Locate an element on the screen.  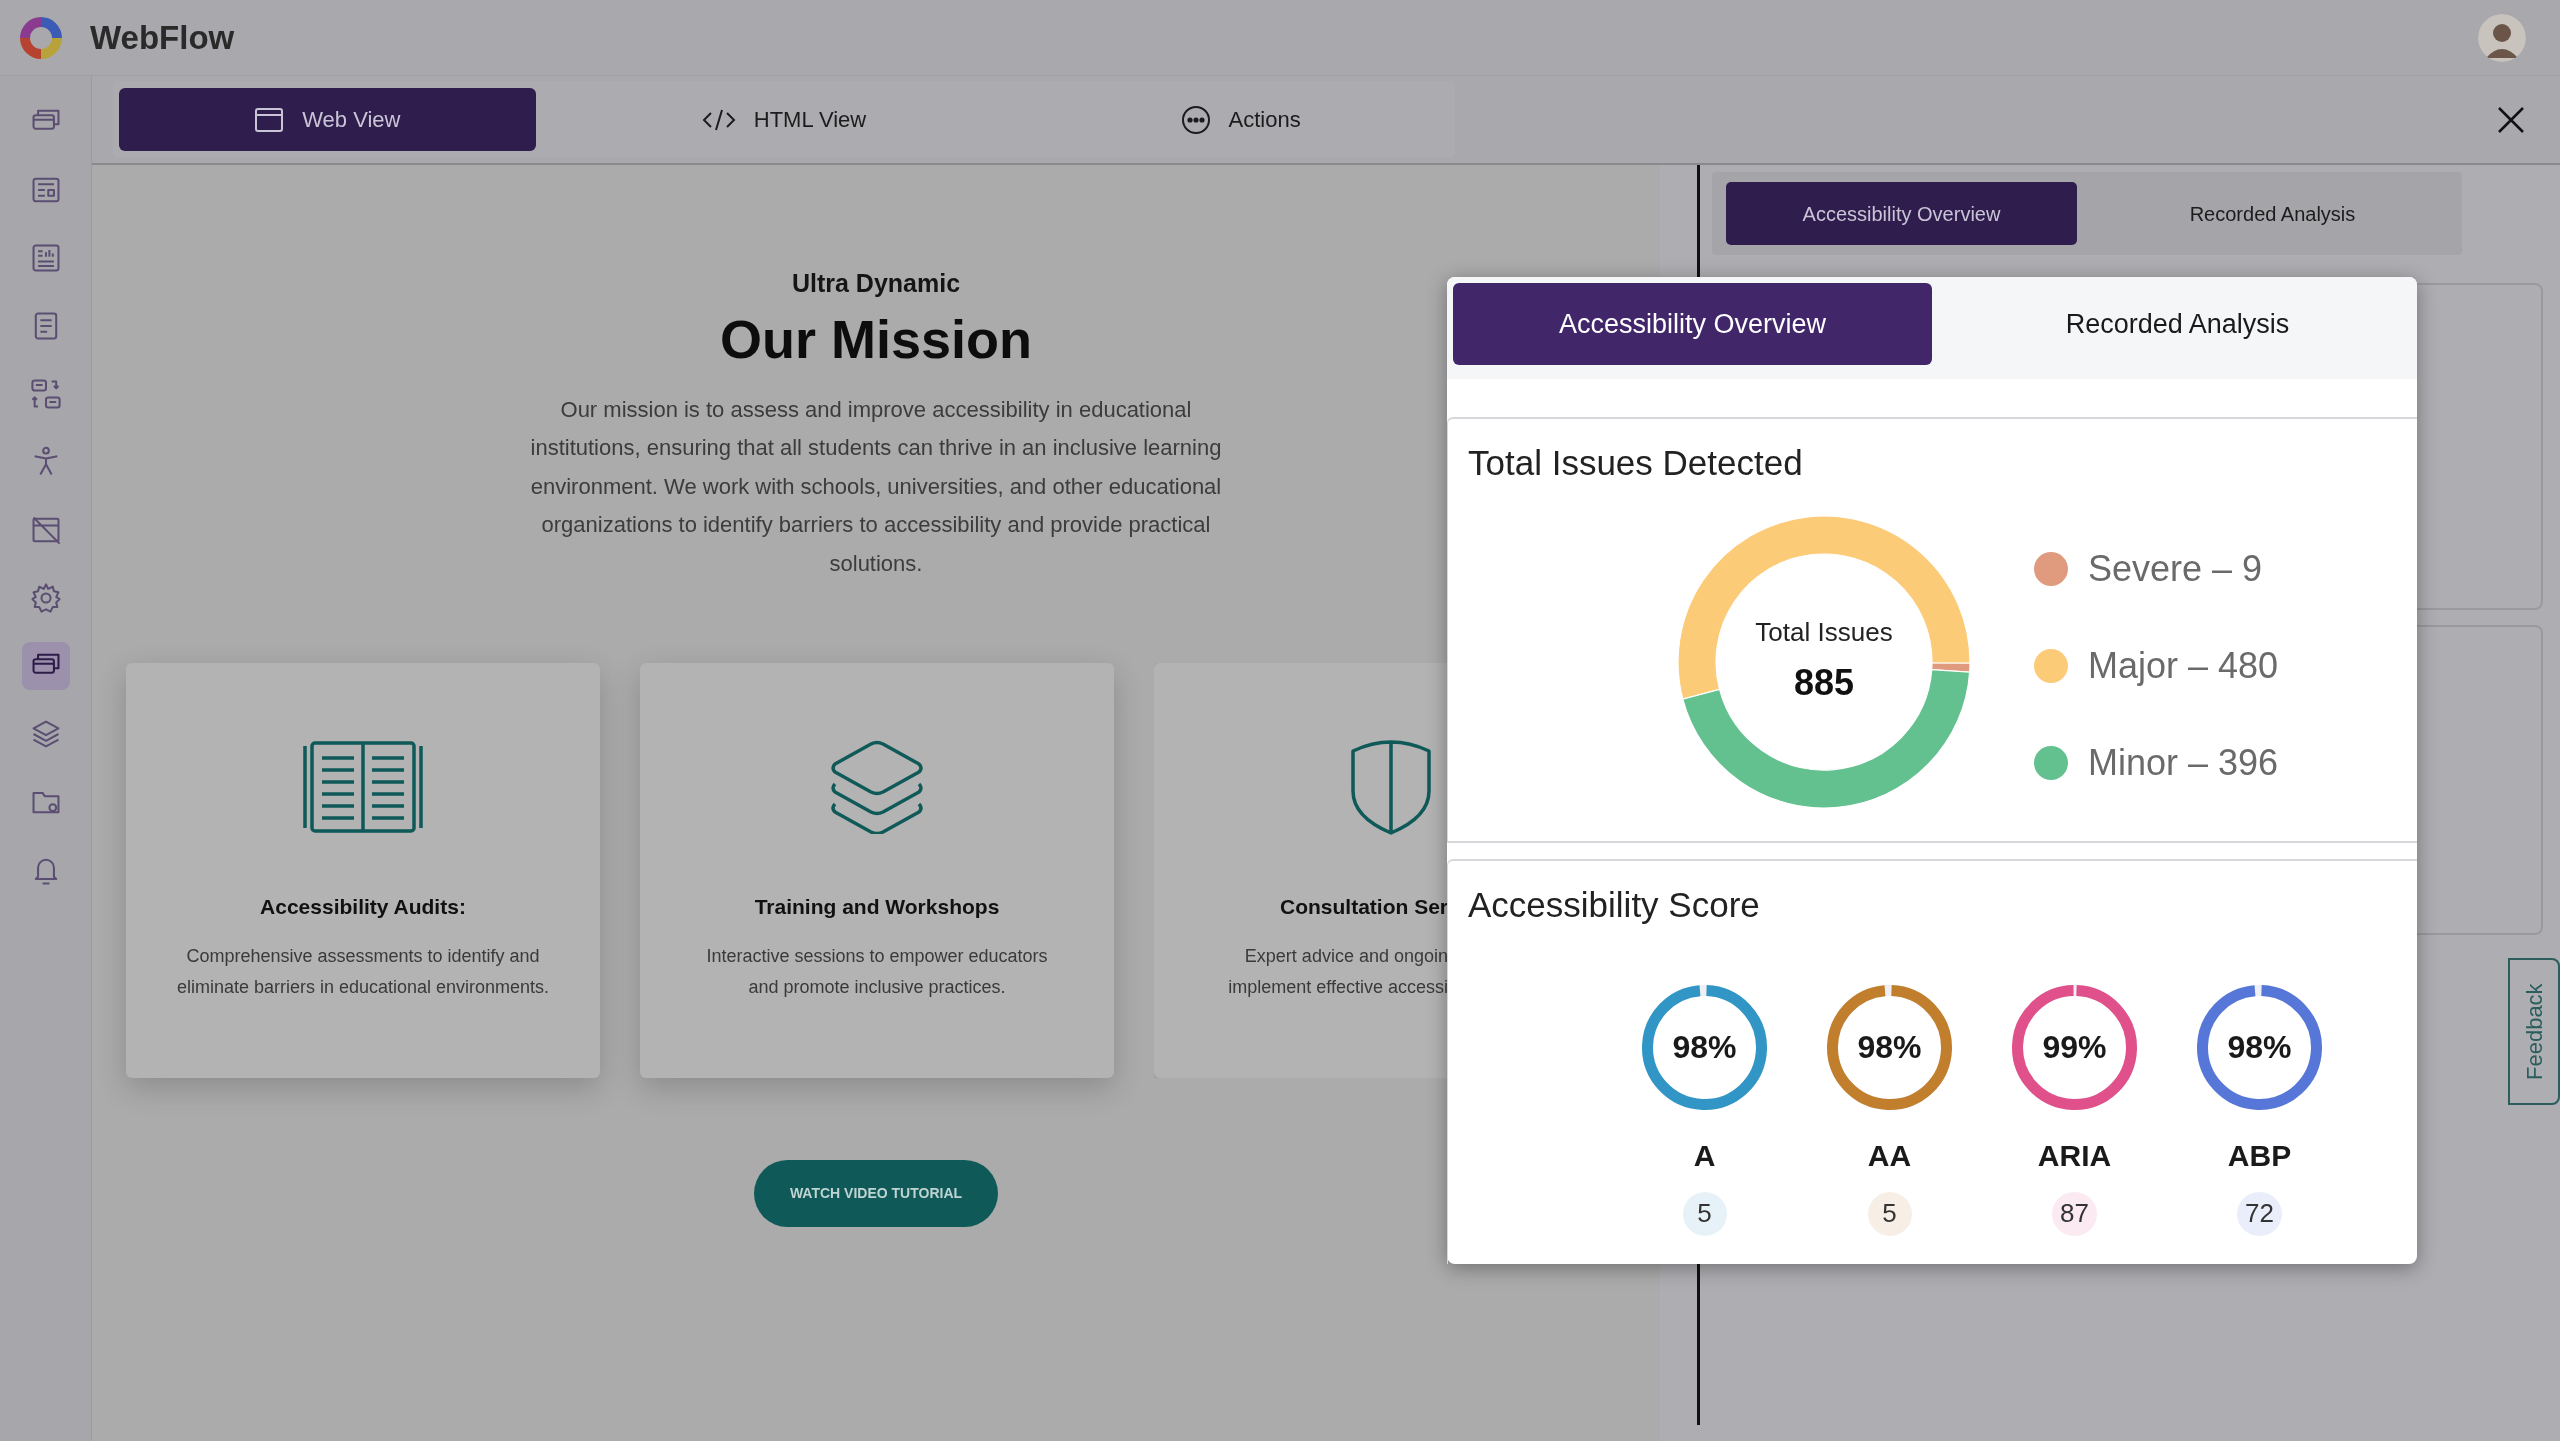
watch-video-button: WATCH VIDEO TUTORIAL is located at coordinates (876, 1193).